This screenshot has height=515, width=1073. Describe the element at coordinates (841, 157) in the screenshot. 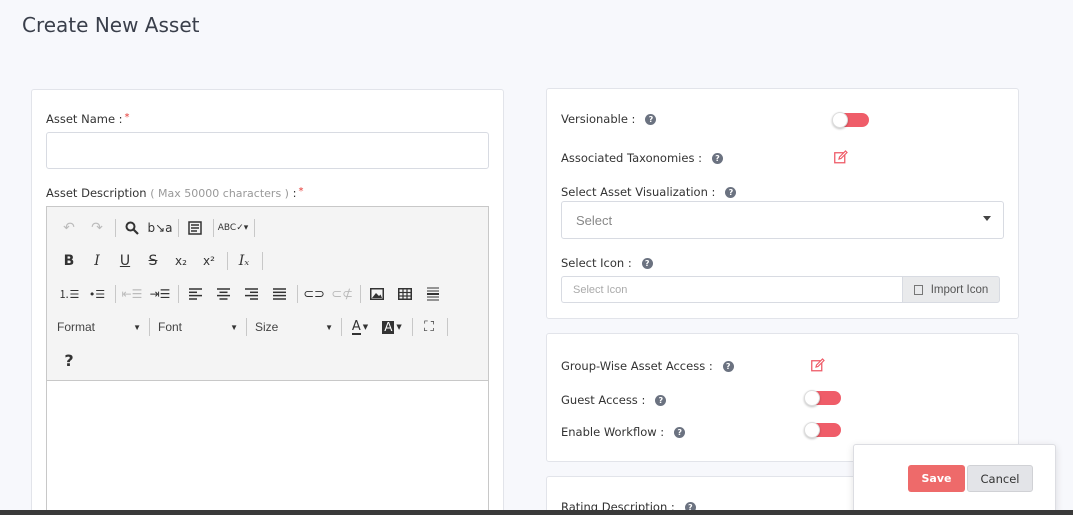

I see `edit-taxonomies-icon` at that location.